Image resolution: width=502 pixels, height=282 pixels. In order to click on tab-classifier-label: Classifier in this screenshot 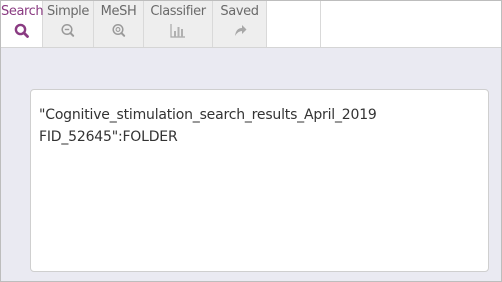, I will do `click(178, 11)`.